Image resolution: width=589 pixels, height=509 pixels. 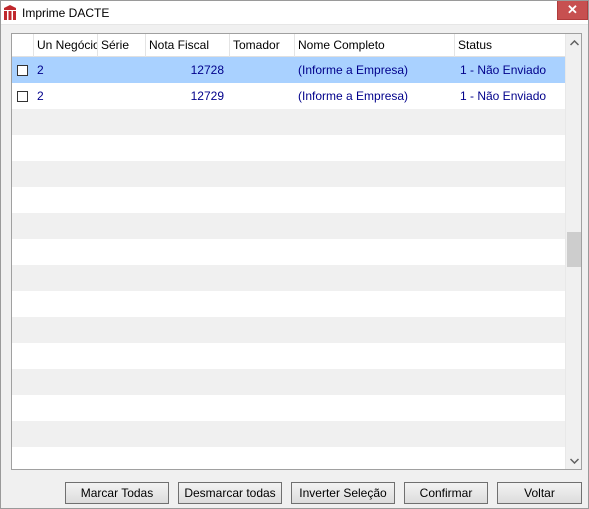 What do you see at coordinates (294, 13) in the screenshot?
I see `title-bar: Imprime DACTE ✕` at bounding box center [294, 13].